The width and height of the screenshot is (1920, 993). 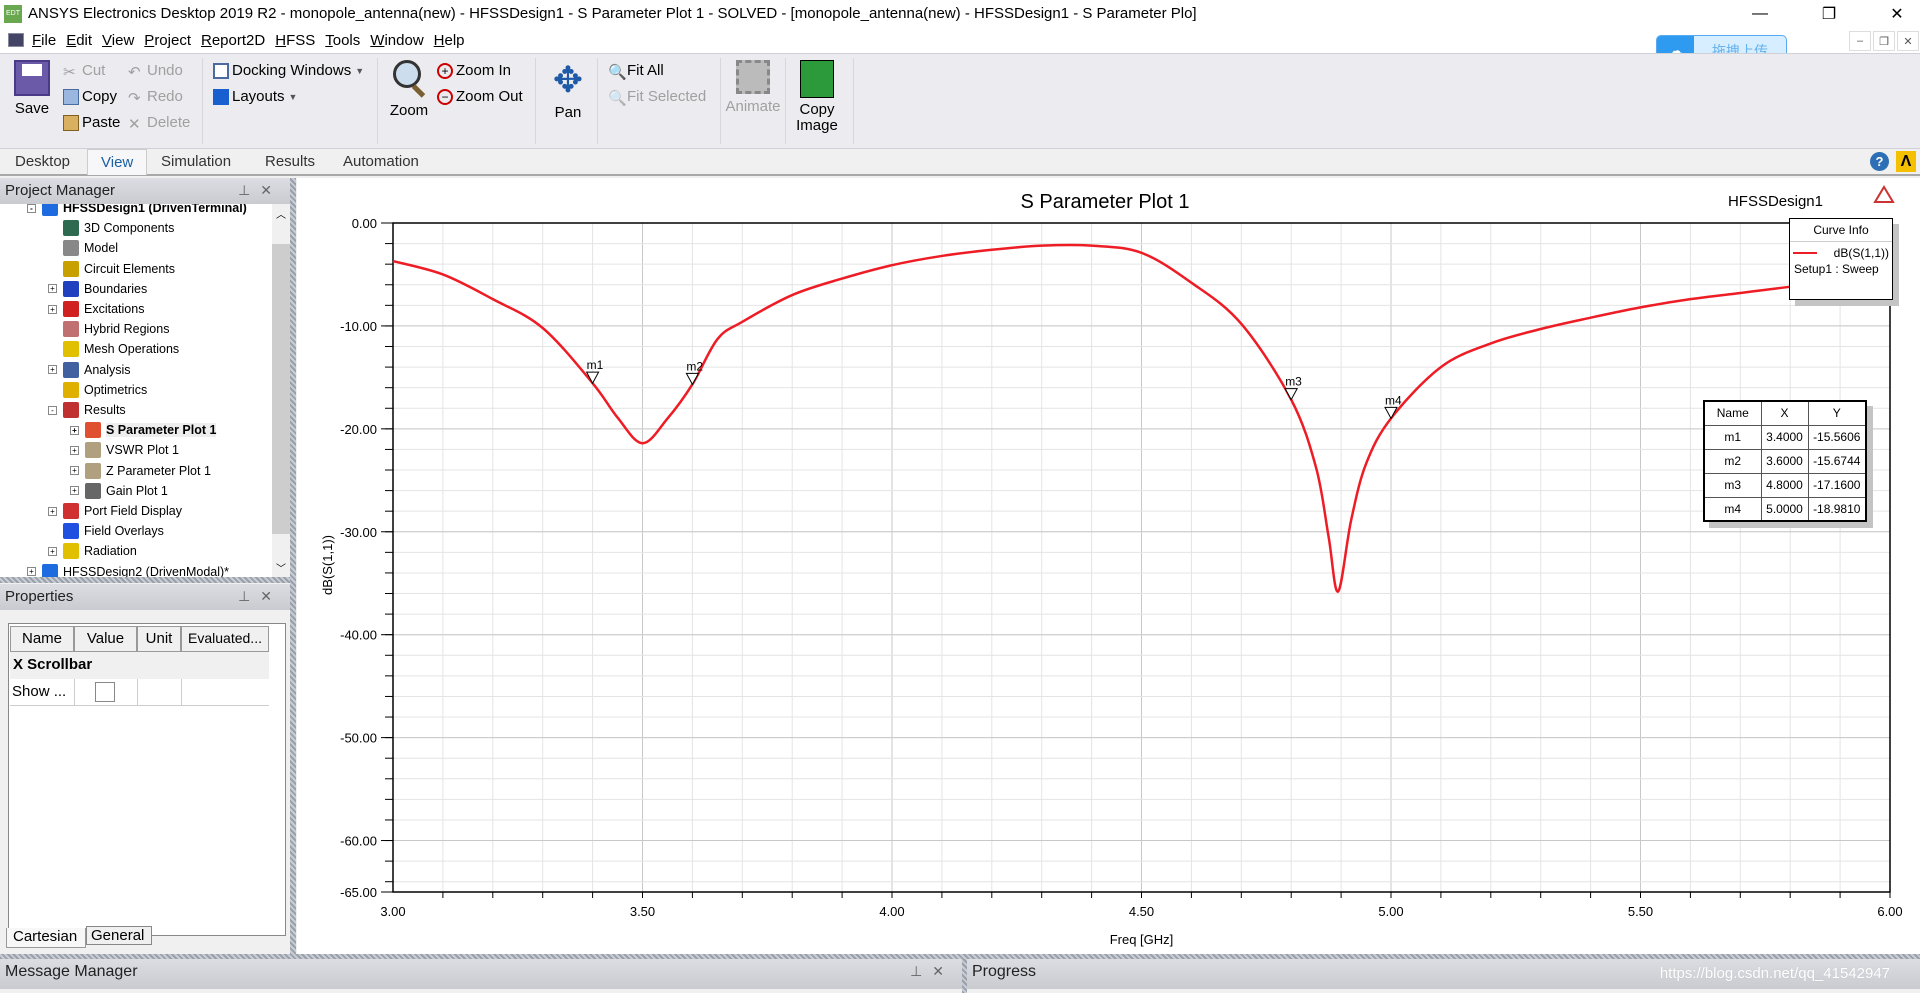 I want to click on undo-button: ↶ Undo, so click(x=155, y=71).